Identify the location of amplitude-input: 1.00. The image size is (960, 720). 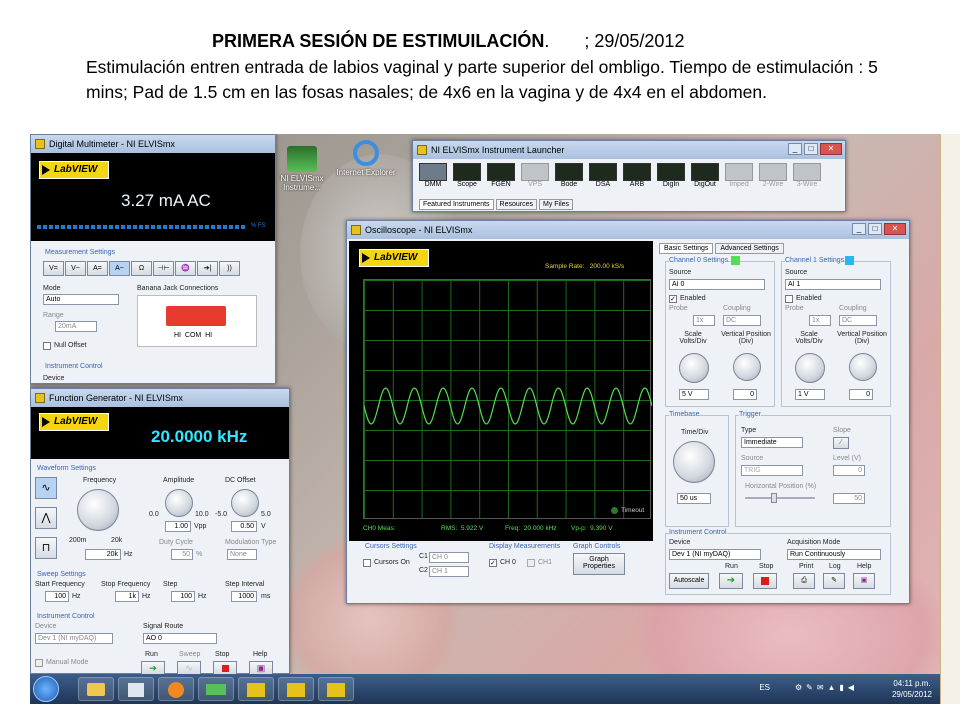
(178, 526).